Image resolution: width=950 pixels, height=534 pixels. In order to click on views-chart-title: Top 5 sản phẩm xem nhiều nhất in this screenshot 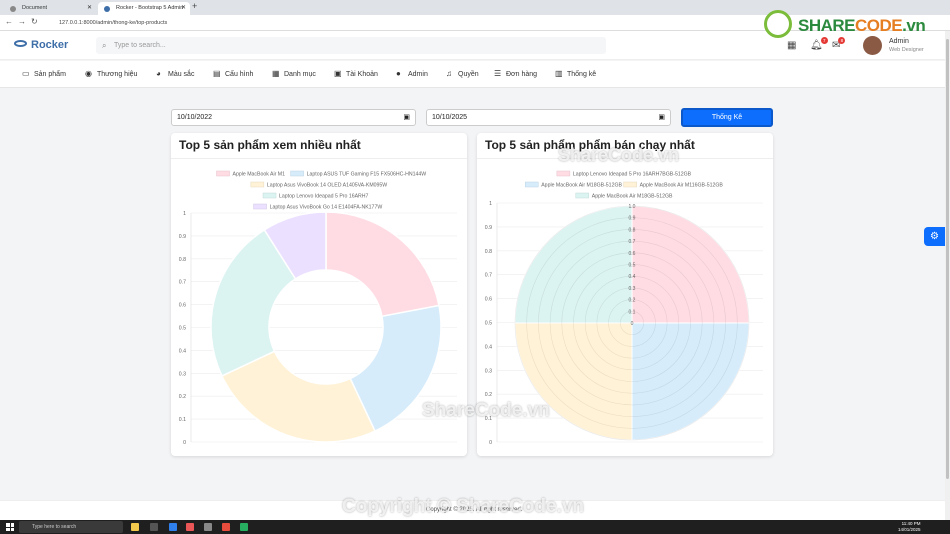, I will do `click(270, 145)`.